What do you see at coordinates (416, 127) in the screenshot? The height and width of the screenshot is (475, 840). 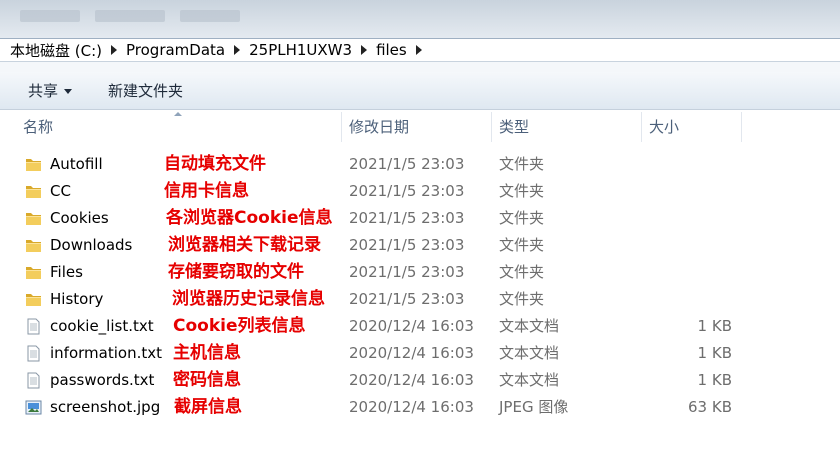 I see `column-header-date: 修改日期` at bounding box center [416, 127].